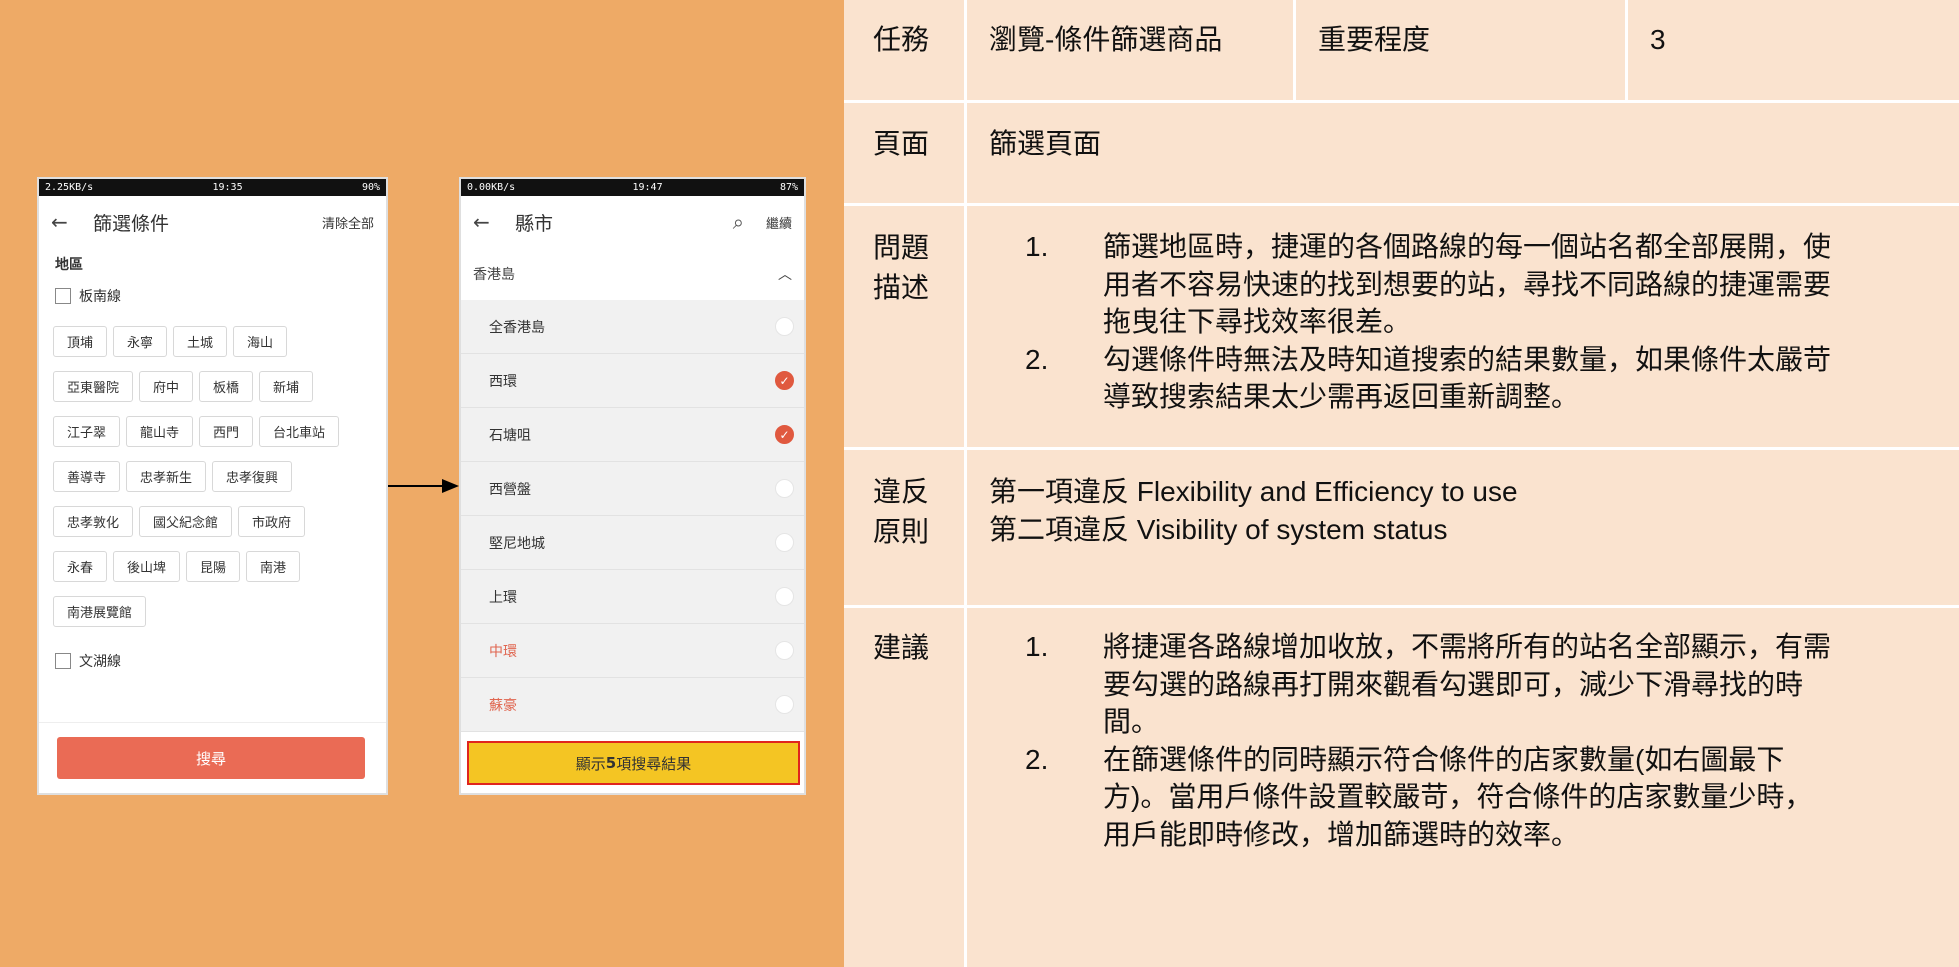 This screenshot has height=967, width=1959. What do you see at coordinates (503, 381) in the screenshot?
I see `district-label: 西環` at bounding box center [503, 381].